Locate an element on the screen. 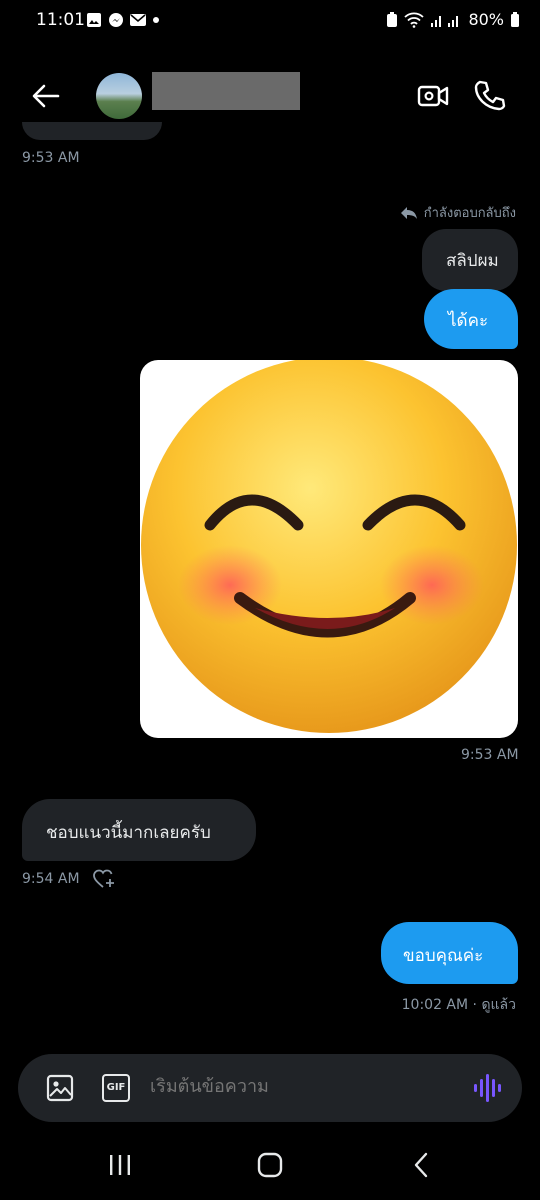 The width and height of the screenshot is (540, 1200). previous-message-bubble is located at coordinates (92, 131).